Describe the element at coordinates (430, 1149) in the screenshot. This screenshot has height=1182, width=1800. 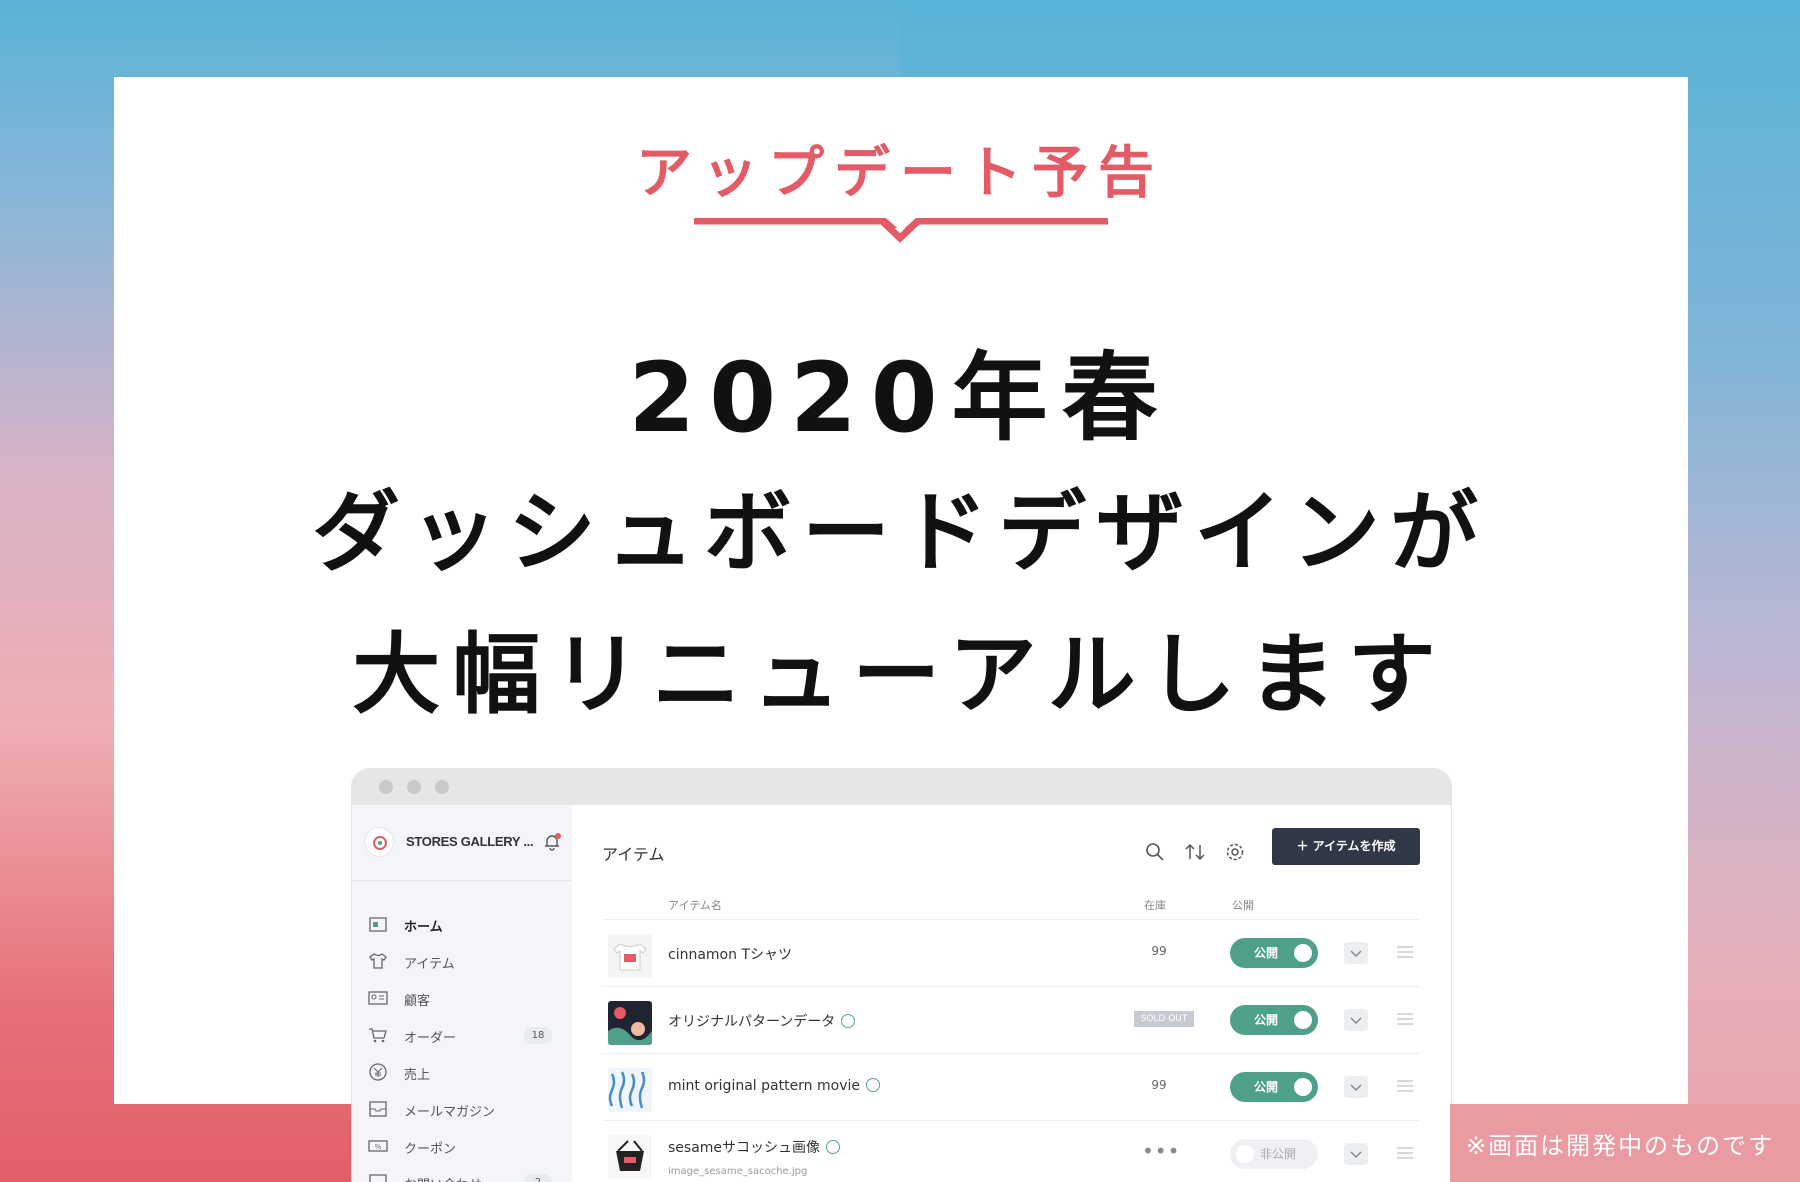
I see `sidebar-item-label: クーポン` at that location.